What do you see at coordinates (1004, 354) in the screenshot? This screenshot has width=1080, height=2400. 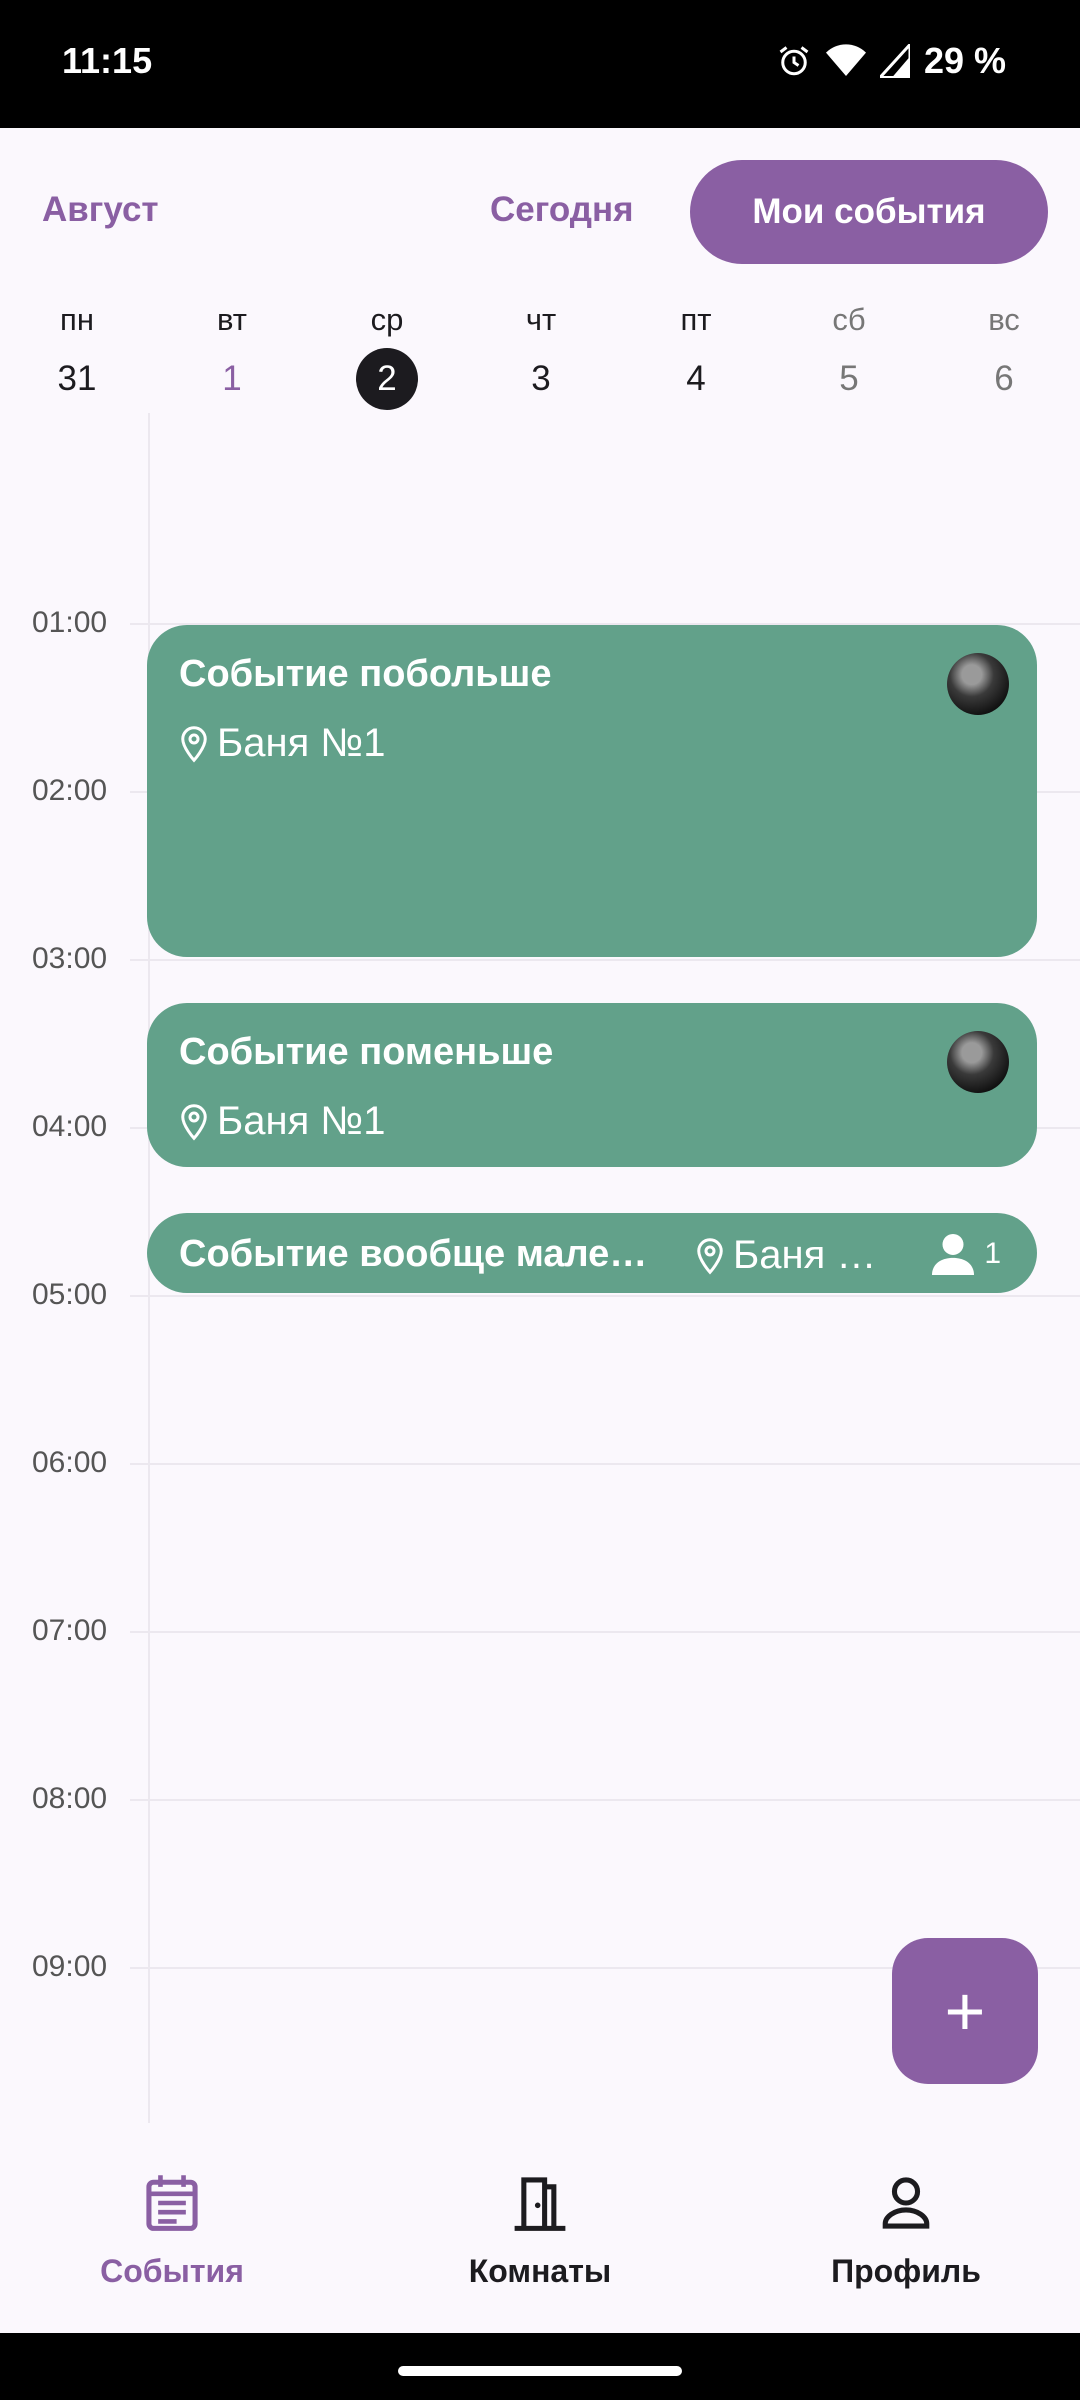 I see `day-cell: вс 6` at bounding box center [1004, 354].